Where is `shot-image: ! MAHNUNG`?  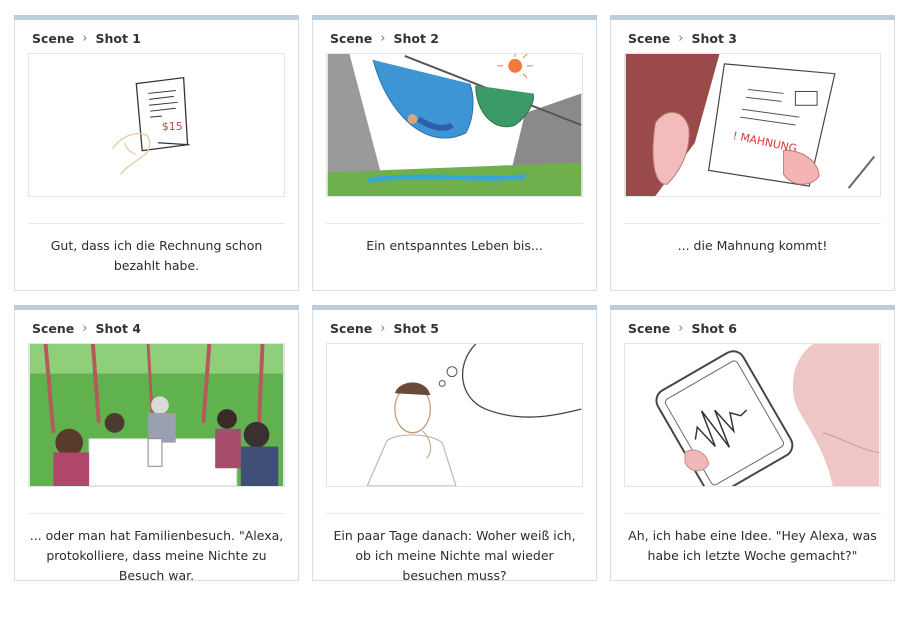
shot-image: ! MAHNUNG is located at coordinates (752, 125).